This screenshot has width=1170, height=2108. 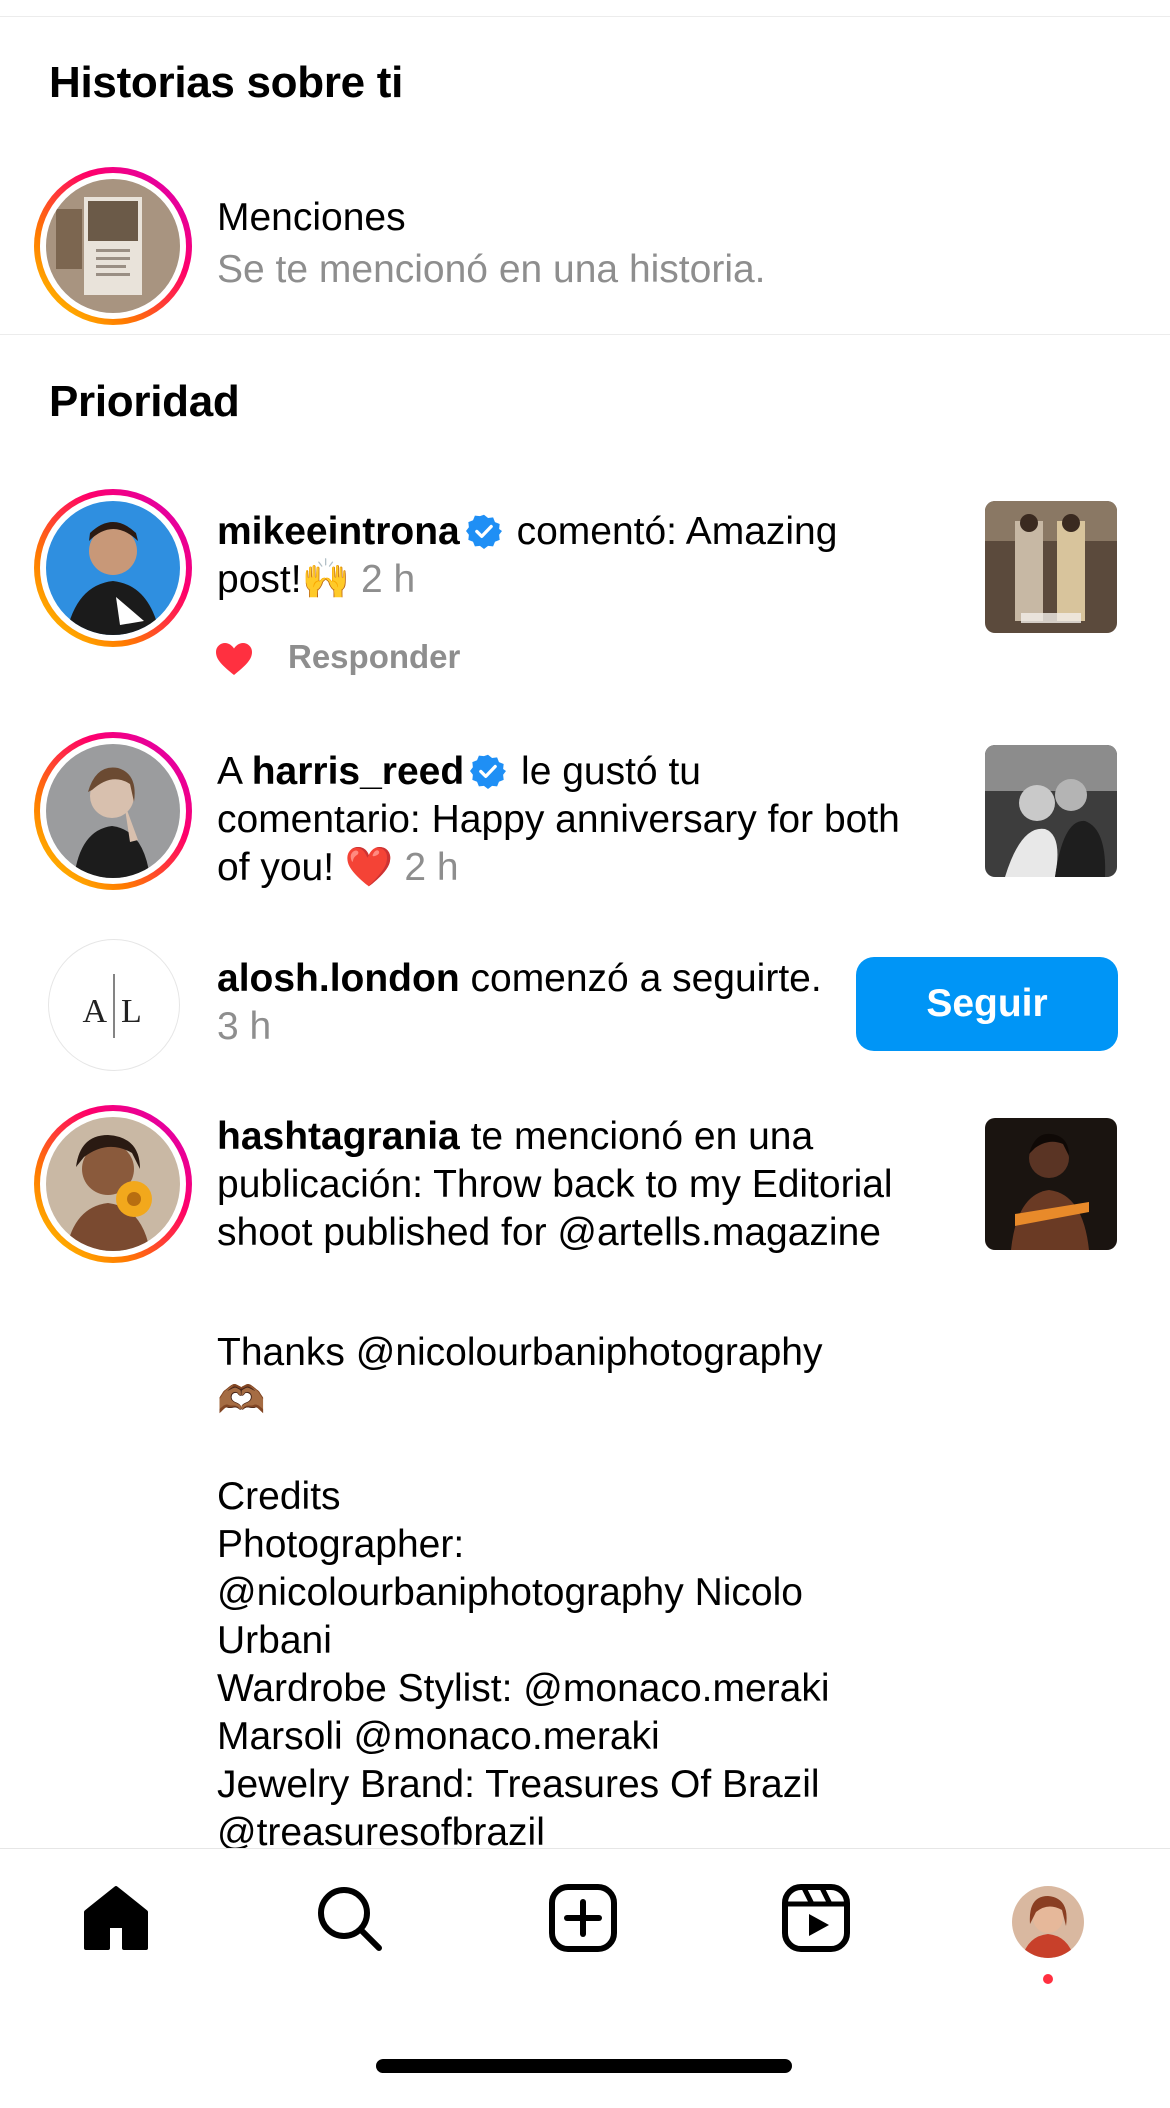 What do you see at coordinates (584, 2066) in the screenshot?
I see `home-indicator` at bounding box center [584, 2066].